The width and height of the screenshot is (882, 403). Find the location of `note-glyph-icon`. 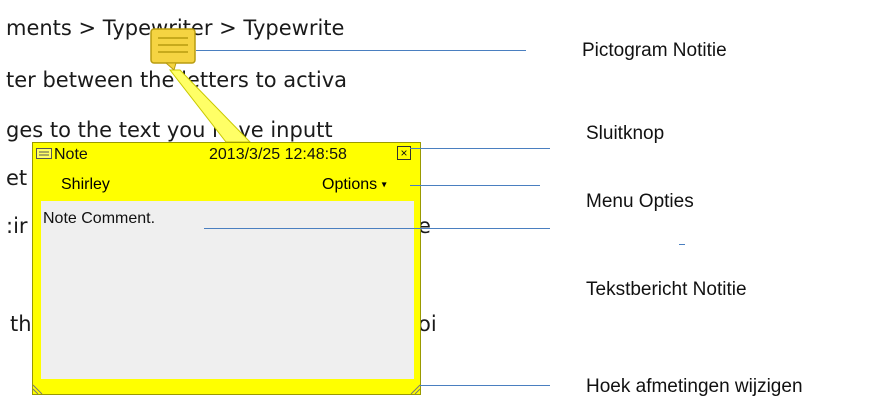

note-glyph-icon is located at coordinates (173, 49).